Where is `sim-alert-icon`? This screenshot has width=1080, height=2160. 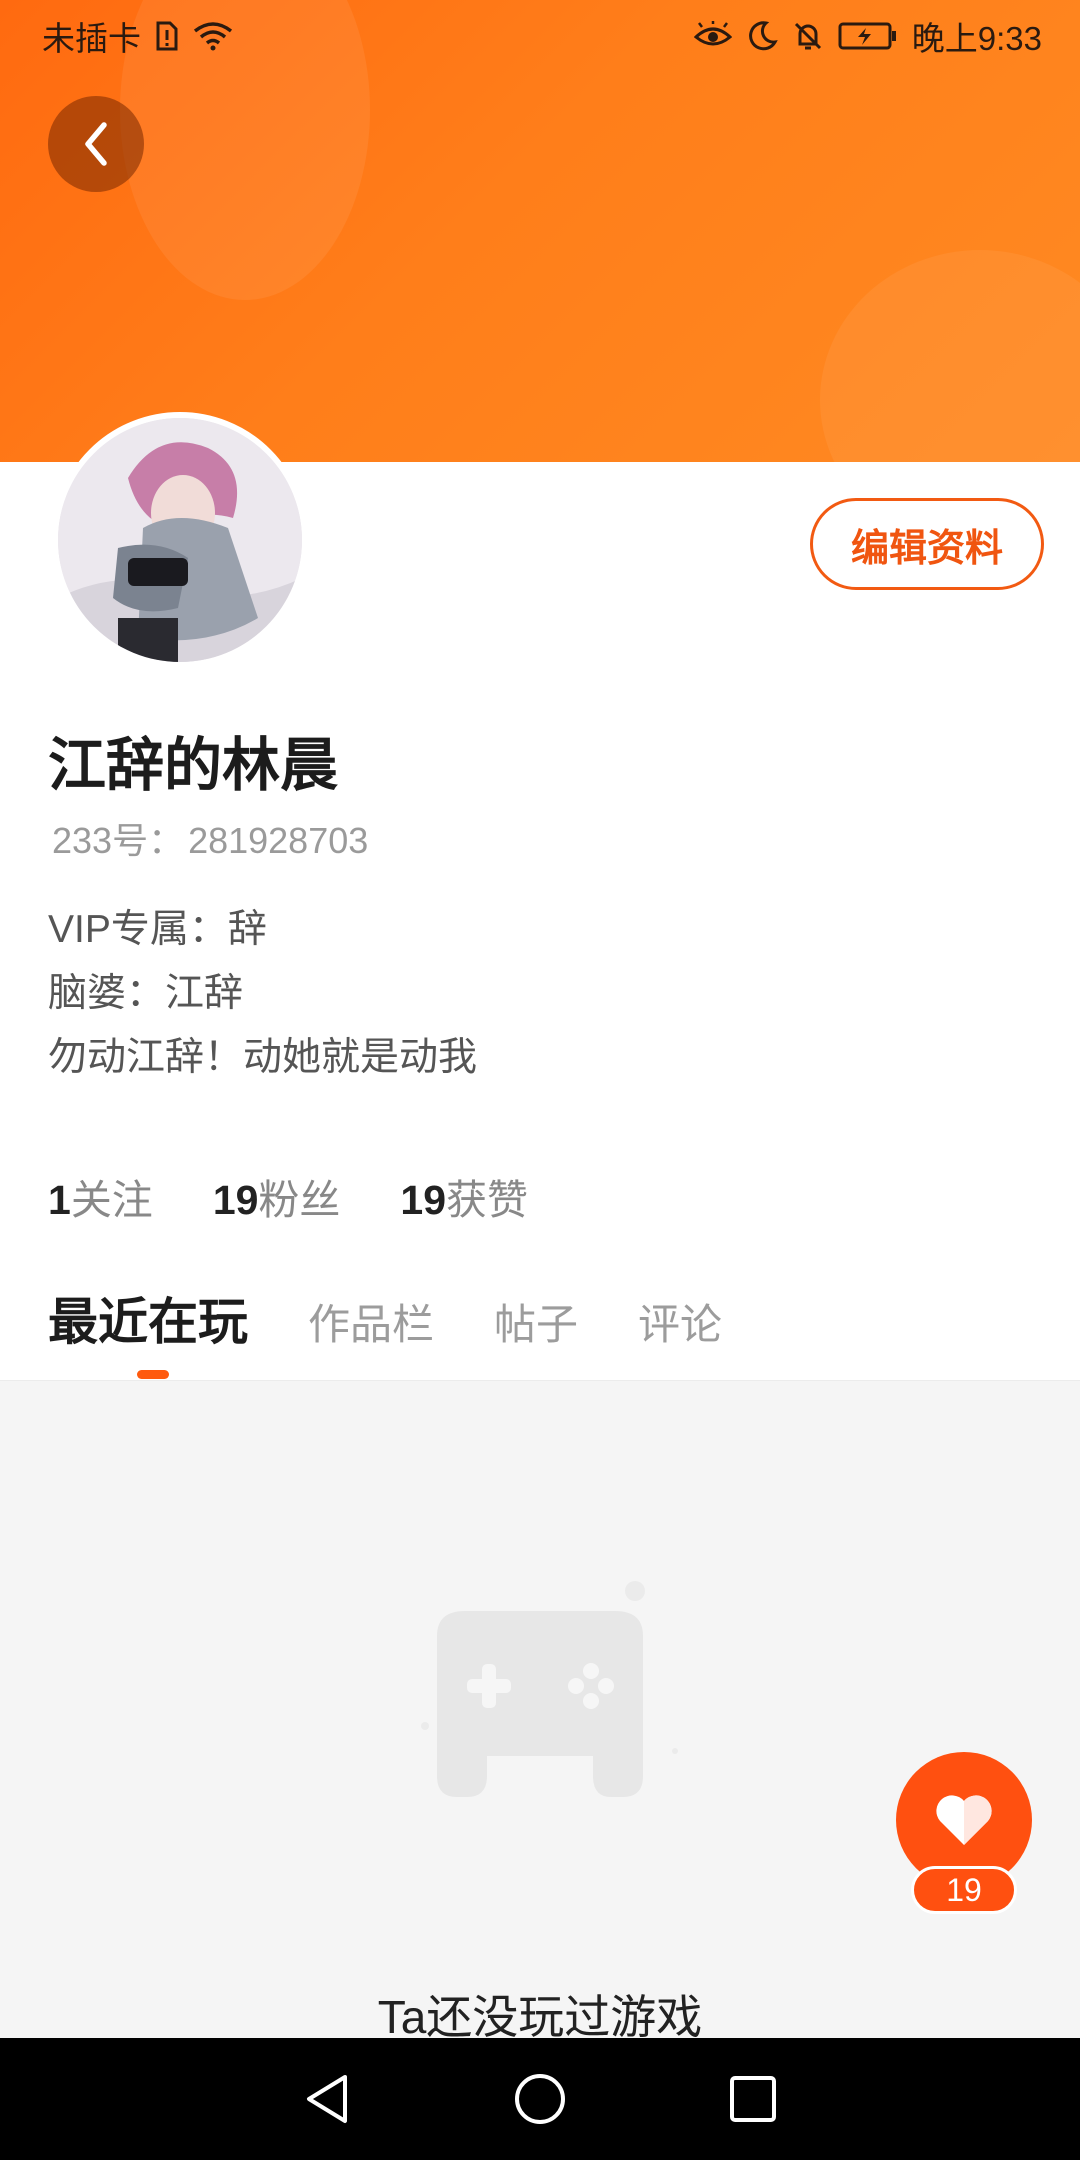 sim-alert-icon is located at coordinates (167, 36).